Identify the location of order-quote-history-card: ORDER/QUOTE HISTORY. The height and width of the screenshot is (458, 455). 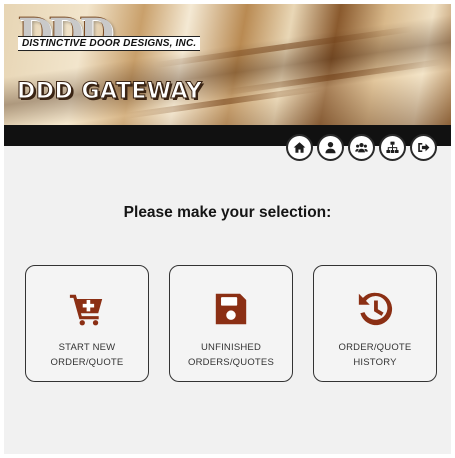
(375, 323).